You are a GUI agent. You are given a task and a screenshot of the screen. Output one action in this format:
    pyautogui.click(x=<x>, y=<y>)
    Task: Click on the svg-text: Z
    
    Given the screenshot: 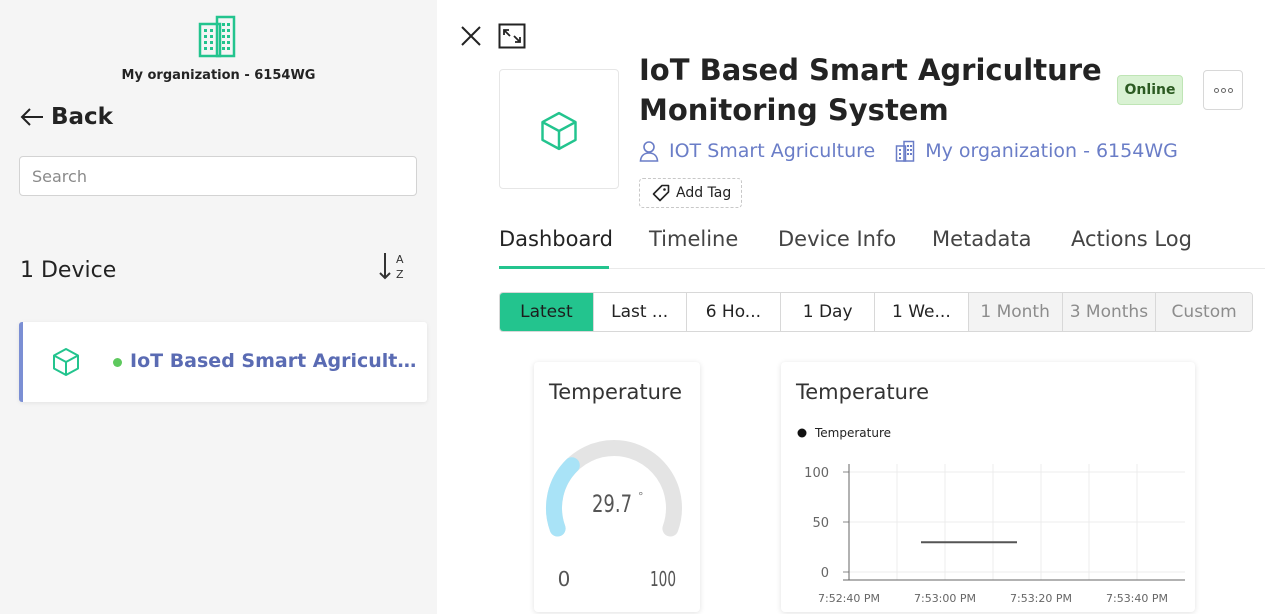 What is the action you would take?
    pyautogui.click(x=400, y=274)
    